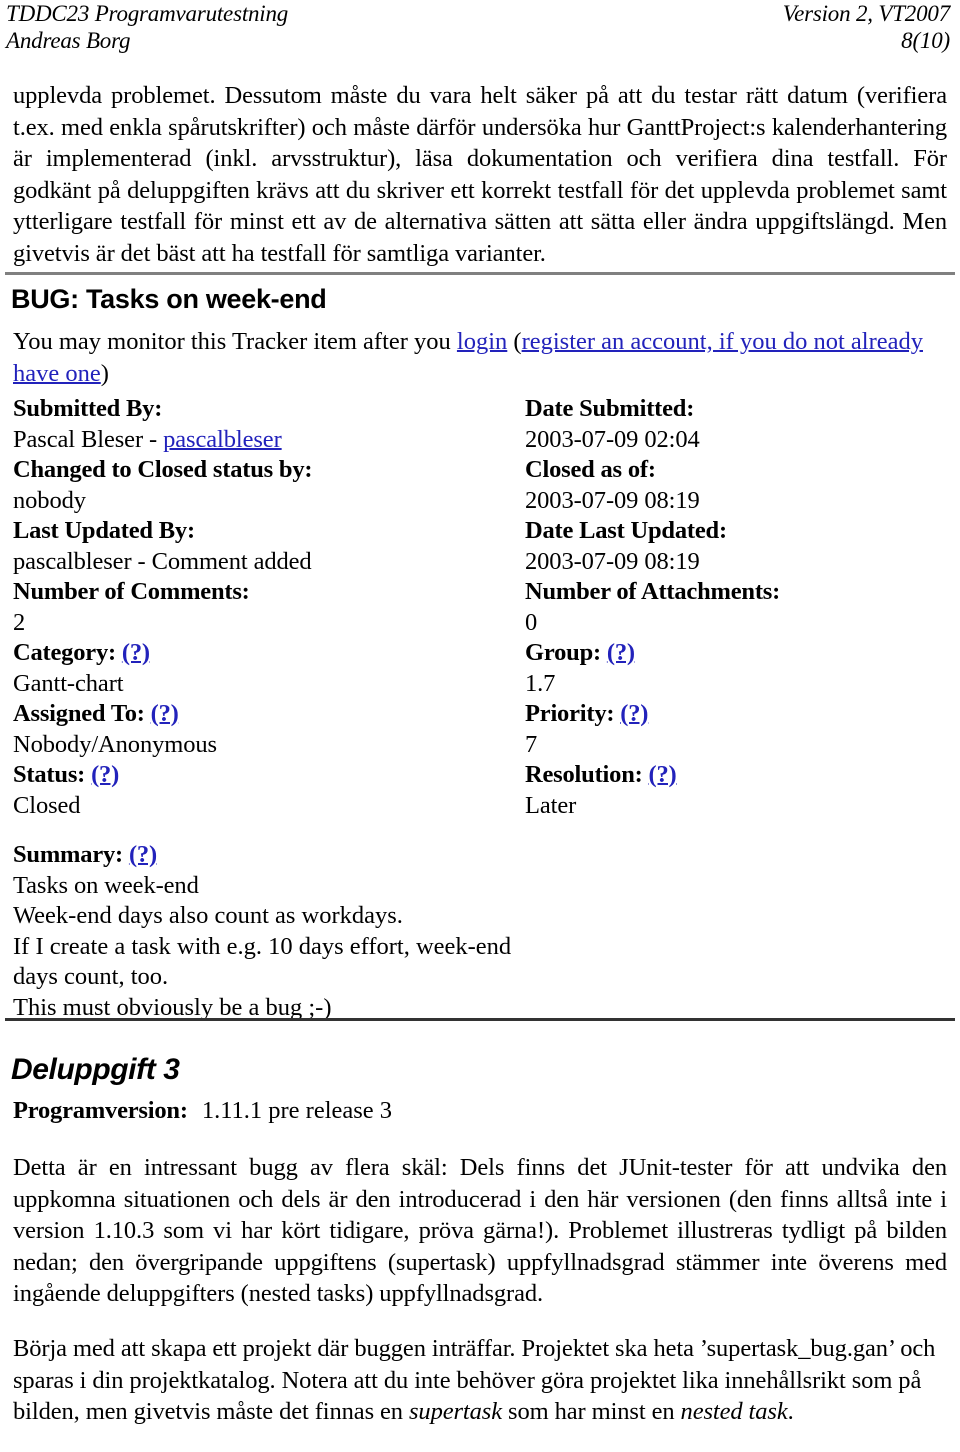  What do you see at coordinates (47, 805) in the screenshot?
I see `field-value: Closed` at bounding box center [47, 805].